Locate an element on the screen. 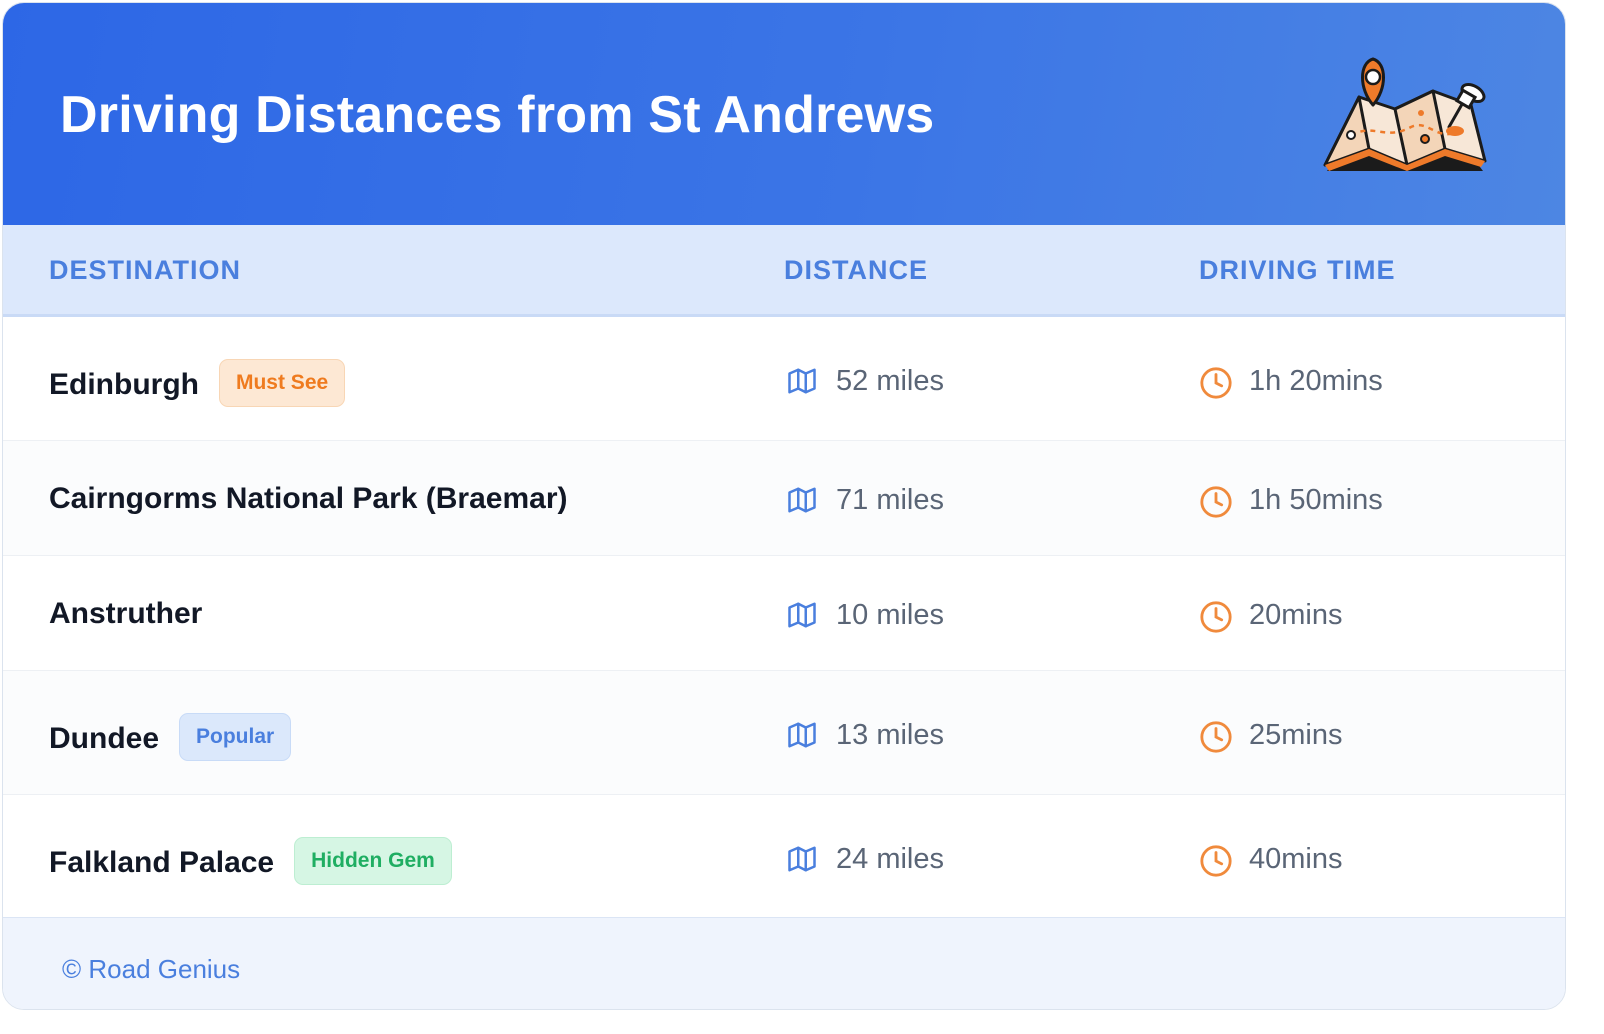 Image resolution: width=1604 pixels, height=1034 pixels. column-header-distance: DISTANCE is located at coordinates (856, 270).